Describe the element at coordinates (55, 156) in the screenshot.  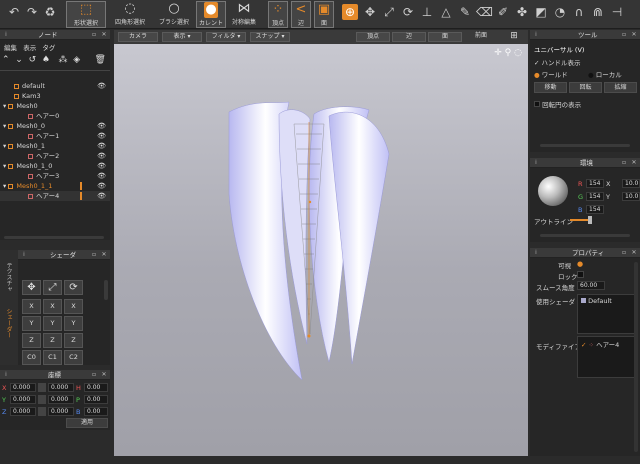
I see `tree-item-hair2: ヘアー2 👁` at that location.